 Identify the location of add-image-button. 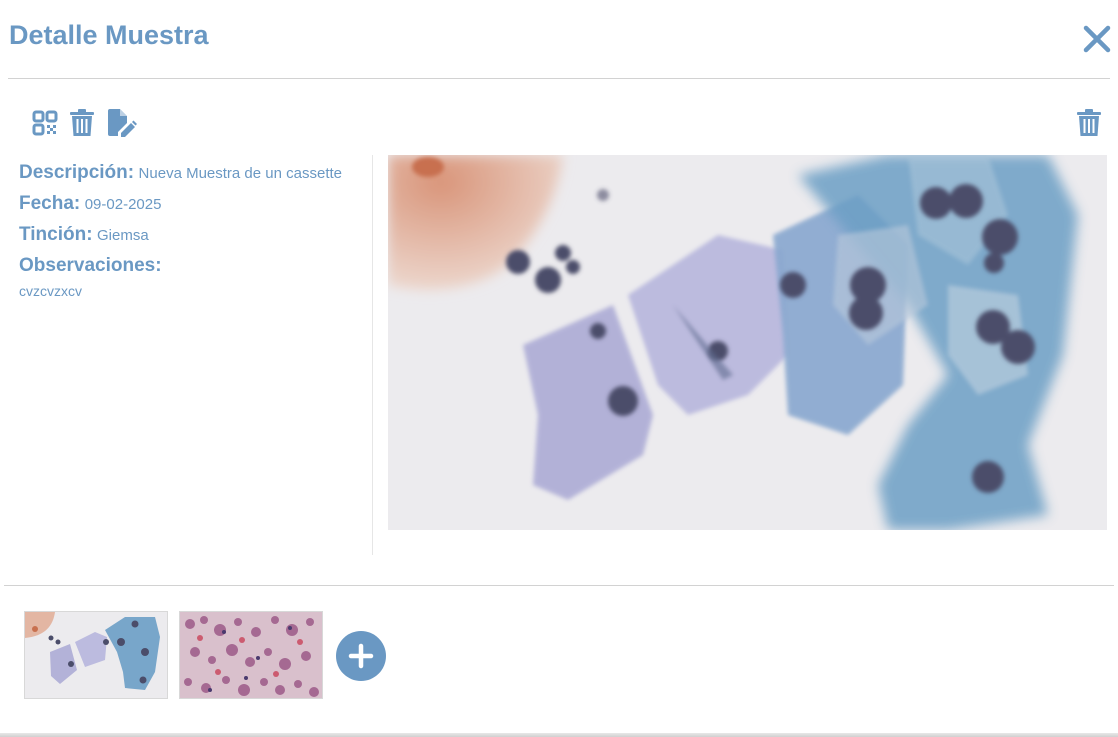
(361, 656).